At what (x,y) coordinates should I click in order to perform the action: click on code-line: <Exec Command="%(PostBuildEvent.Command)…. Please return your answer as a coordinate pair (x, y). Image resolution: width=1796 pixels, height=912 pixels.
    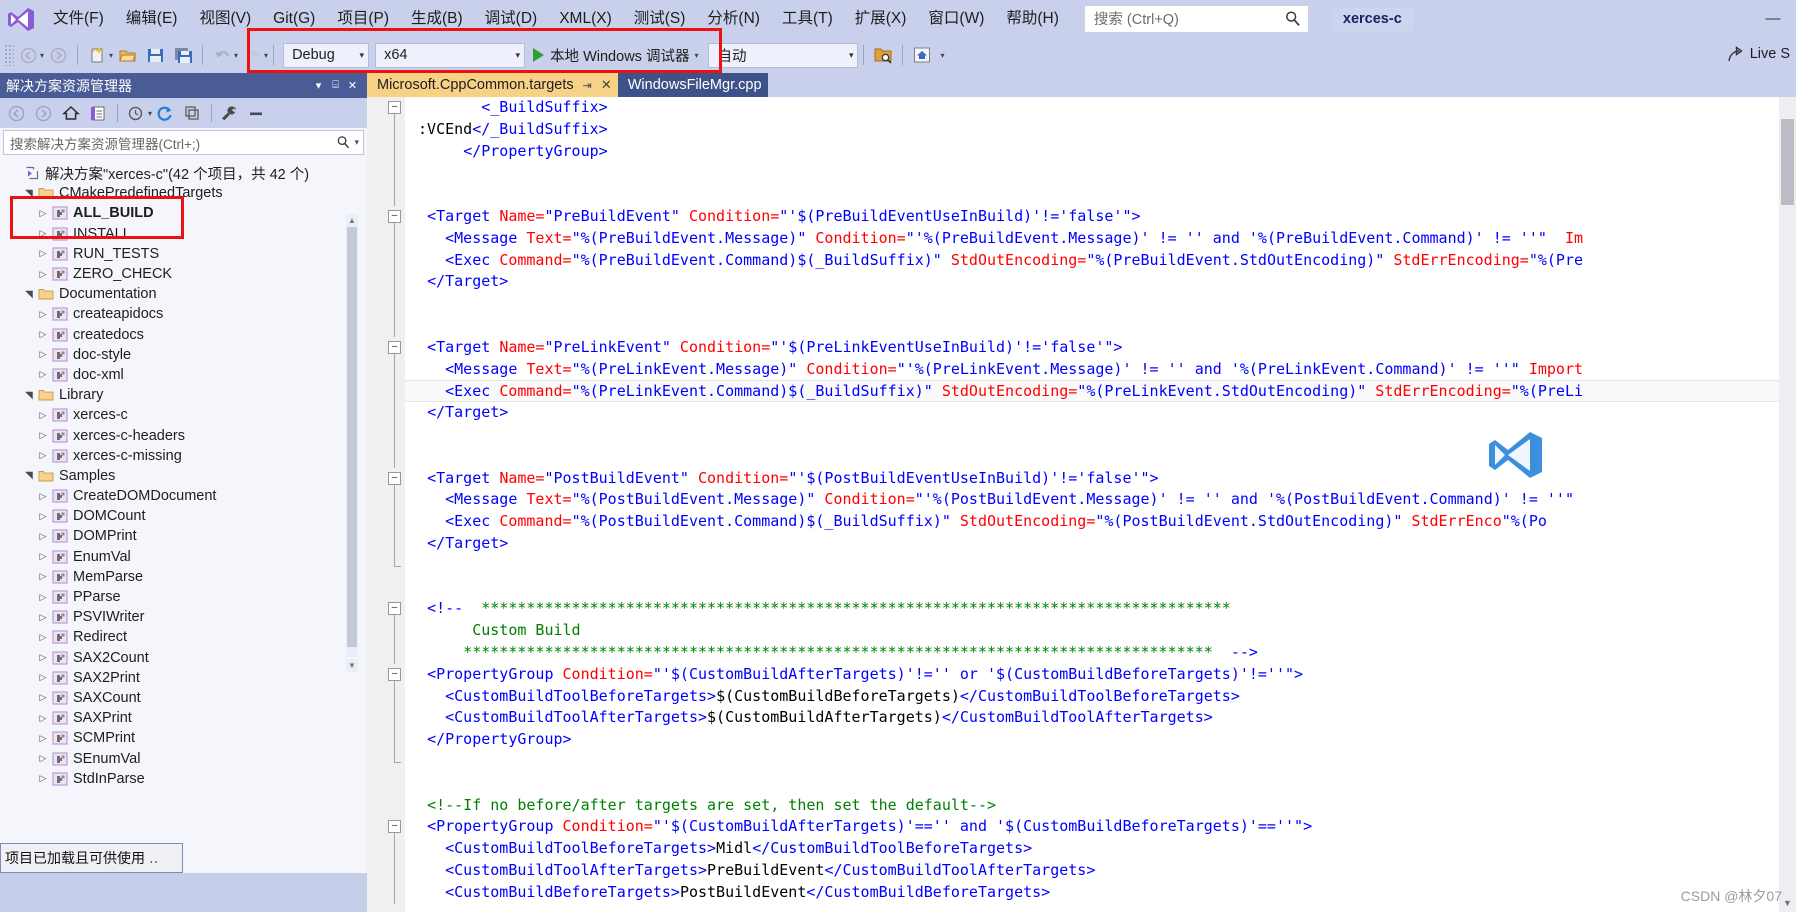
    Looking at the image, I should click on (1092, 522).